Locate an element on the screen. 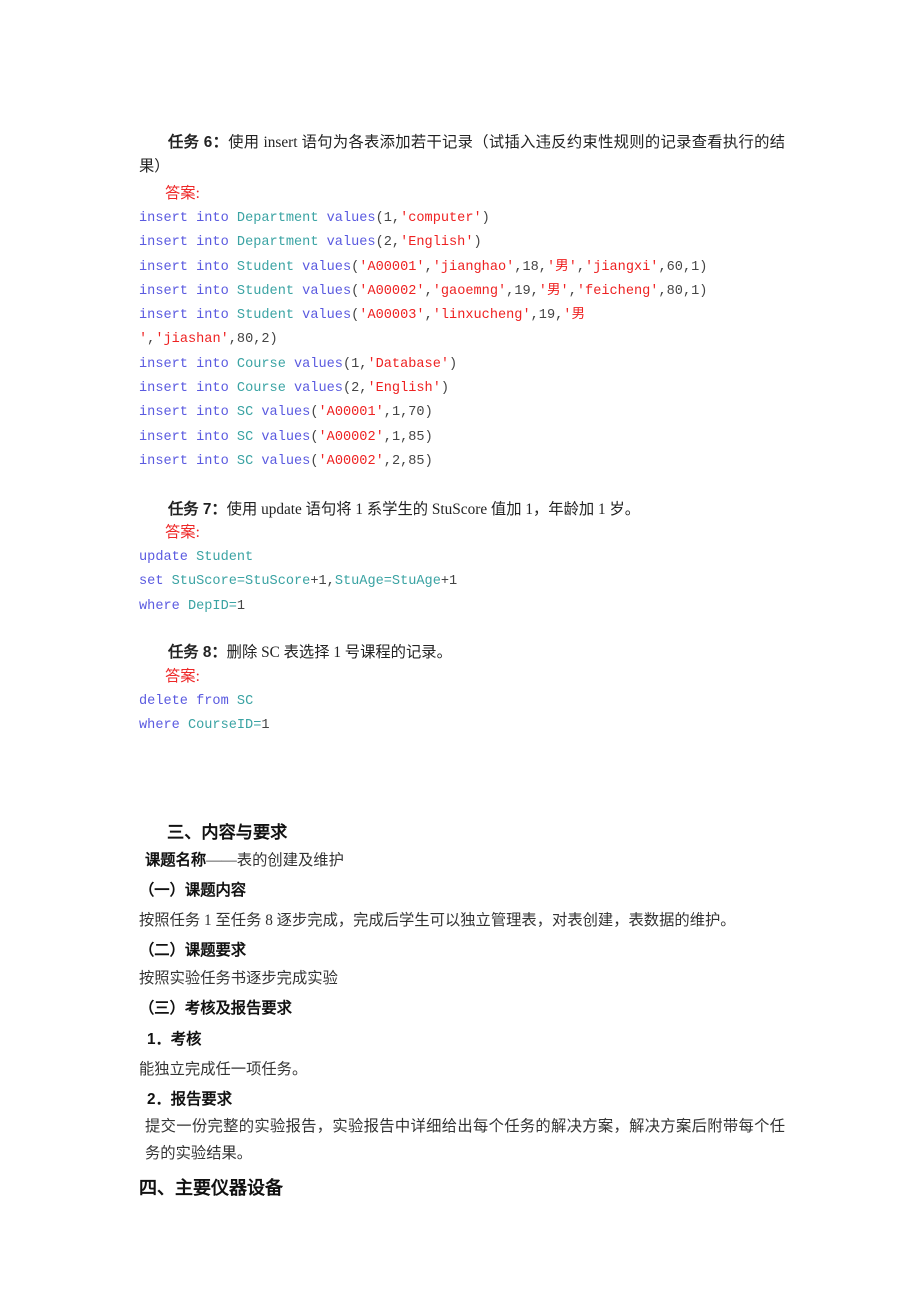  code-line: insert into Course values(2,'English') is located at coordinates (489, 389).